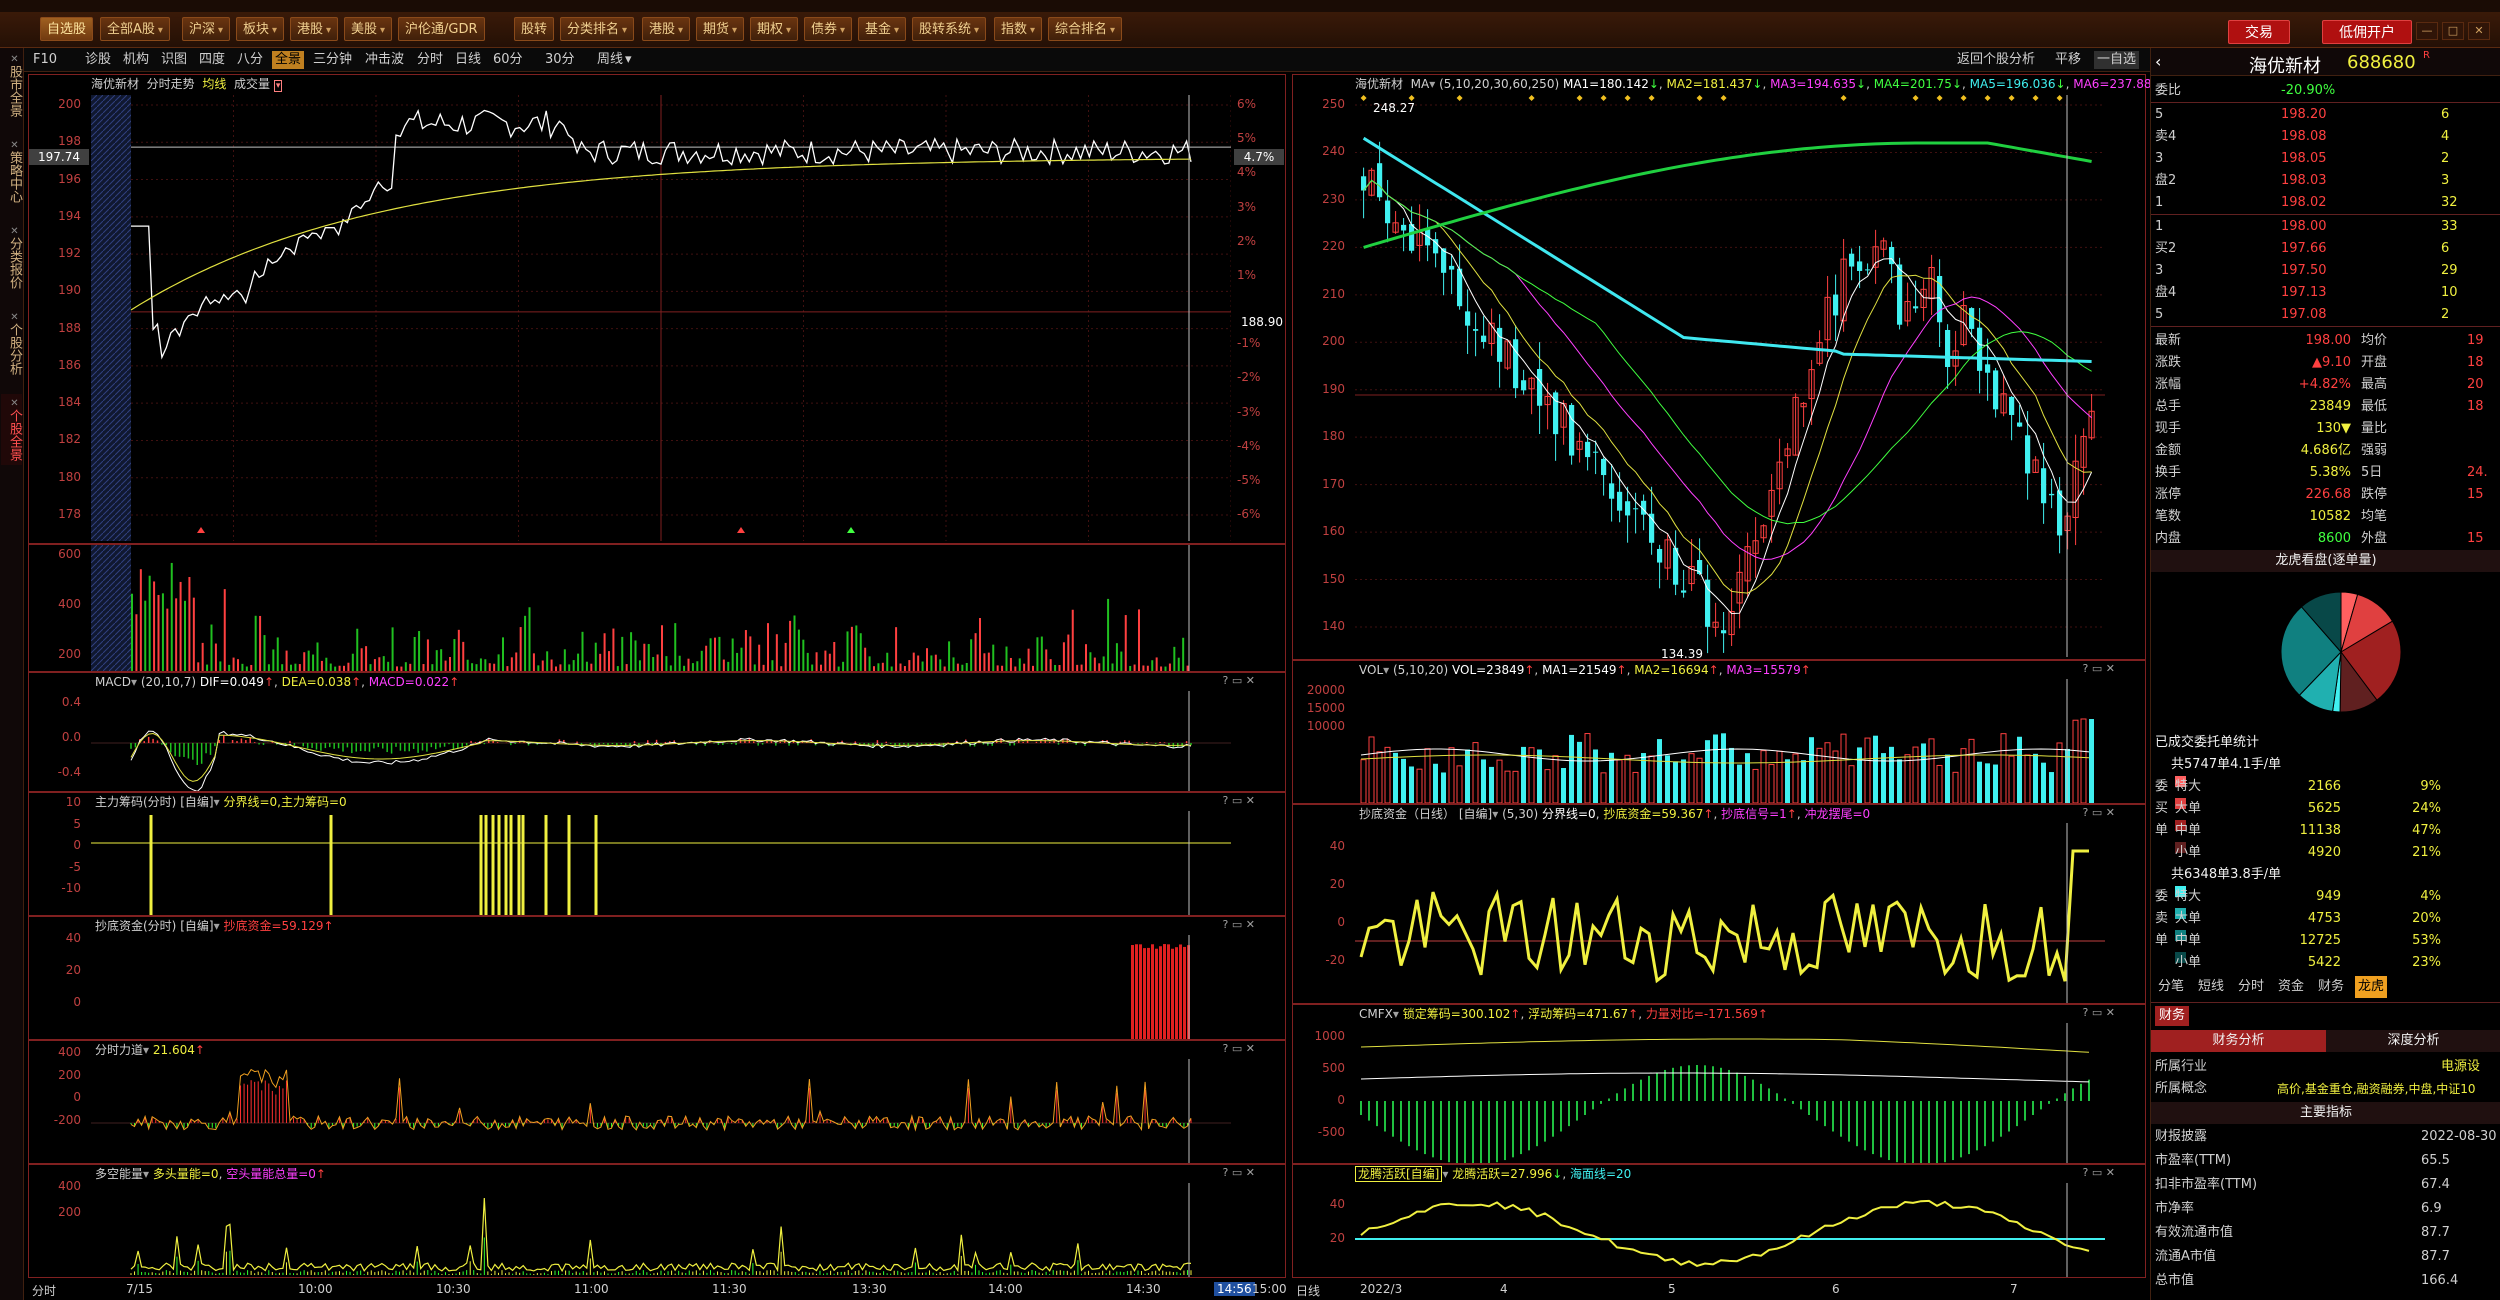 The height and width of the screenshot is (1300, 2500). Describe the element at coordinates (882, 29) in the screenshot. I see `menu-item: 基金 ▾` at that location.